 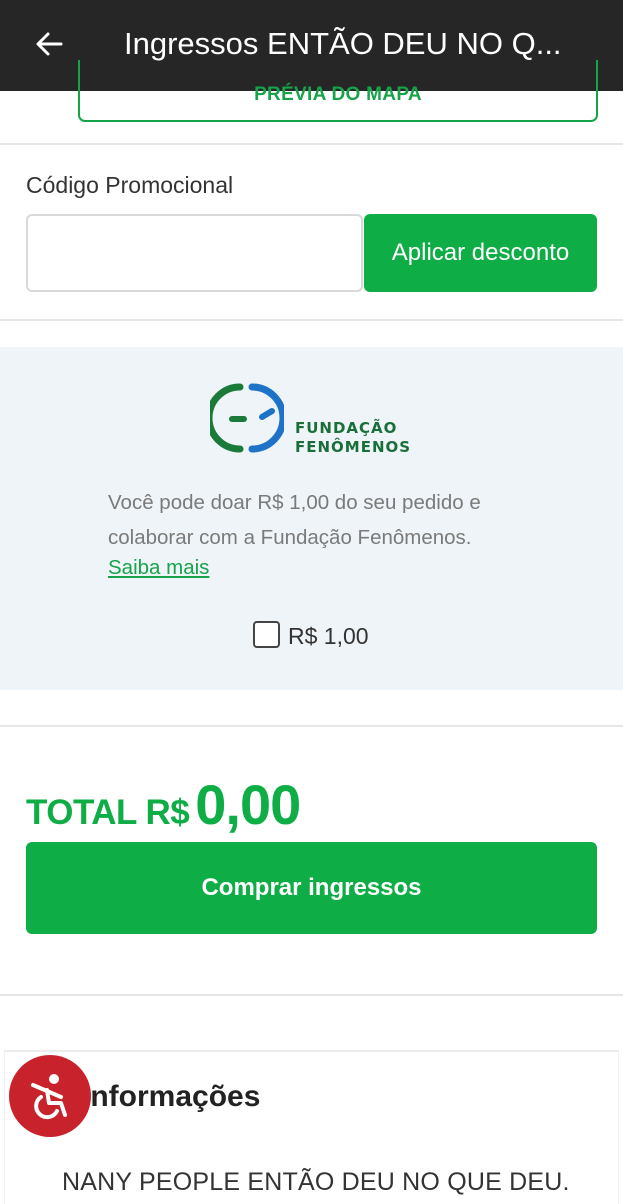 What do you see at coordinates (171, 1096) in the screenshot?
I see `info-title: Informações` at bounding box center [171, 1096].